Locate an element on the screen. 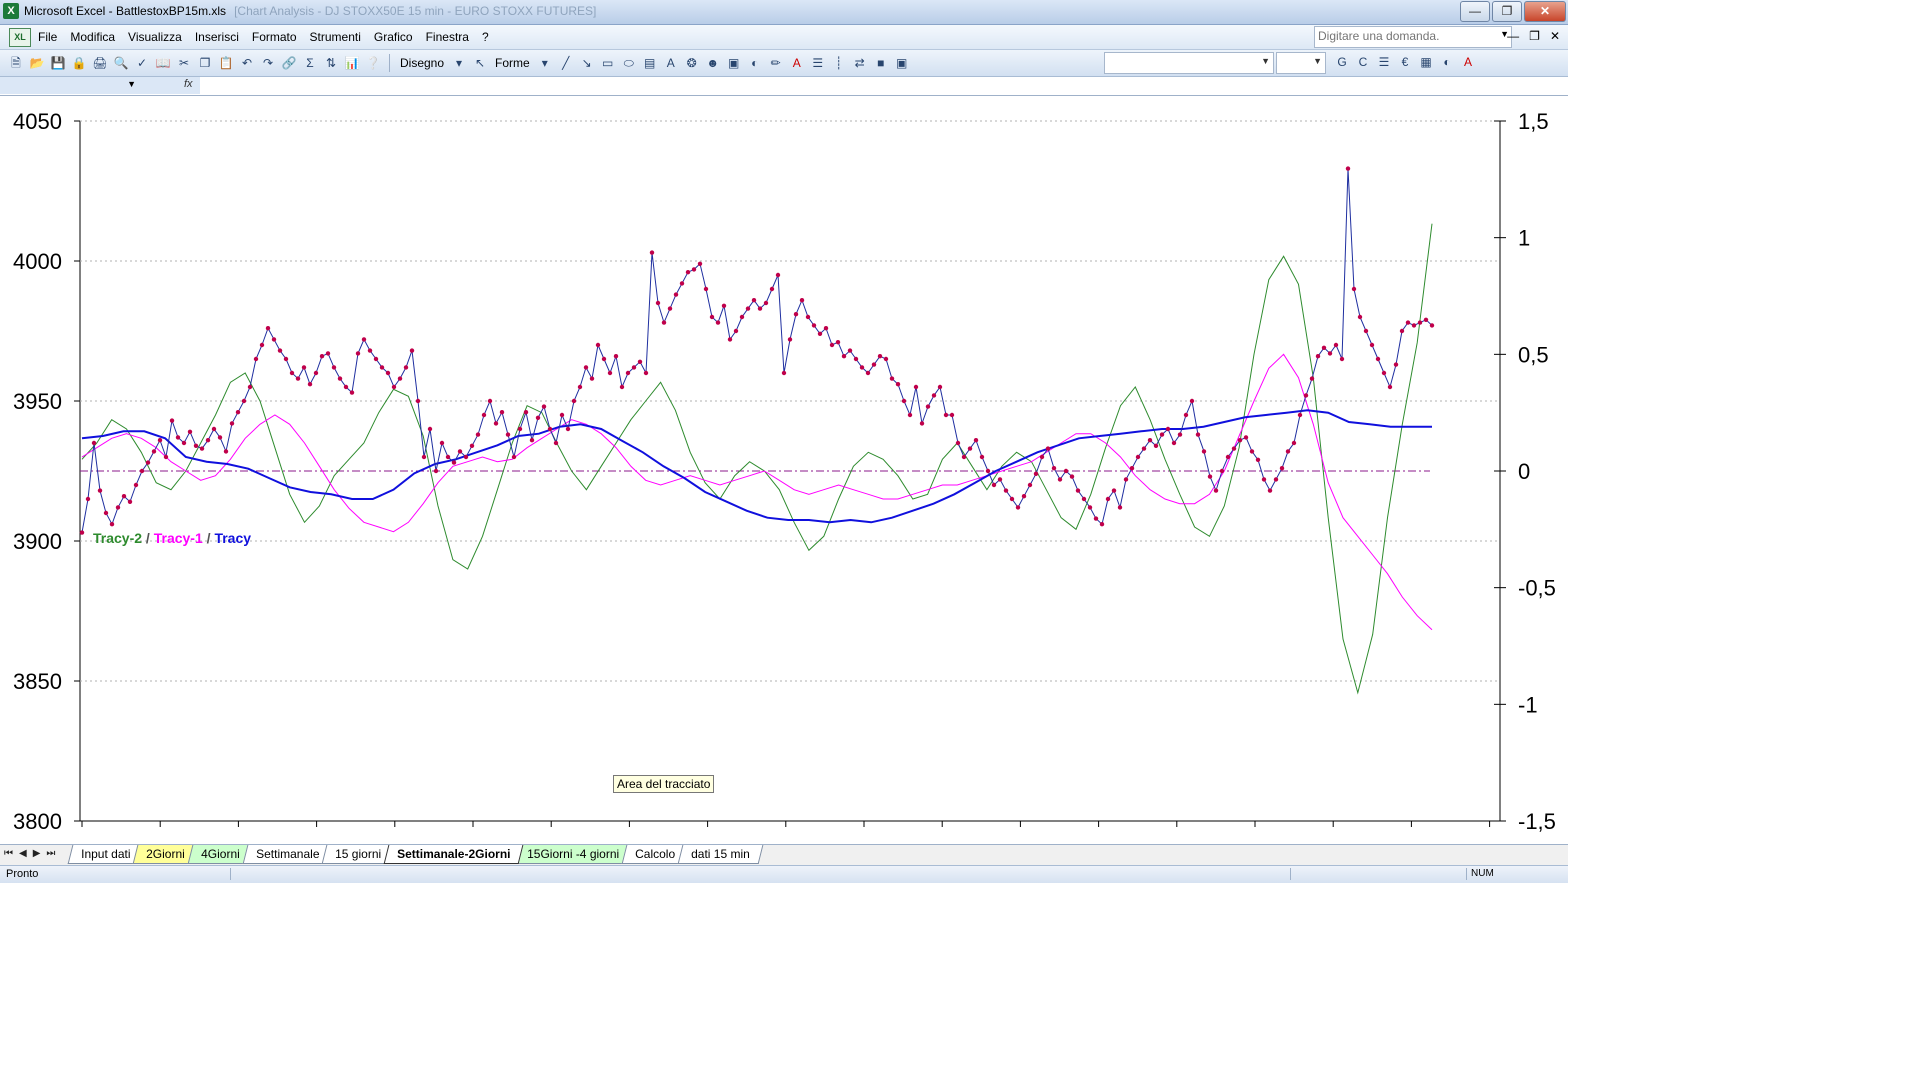  permission-icon: 🔒 is located at coordinates (79, 63).